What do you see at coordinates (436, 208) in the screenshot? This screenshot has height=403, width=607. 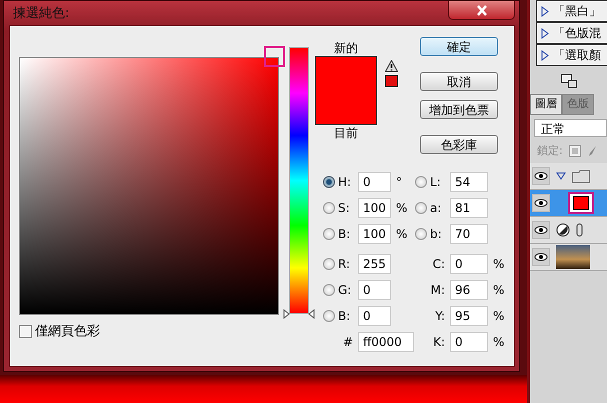 I see `field-label: a:` at bounding box center [436, 208].